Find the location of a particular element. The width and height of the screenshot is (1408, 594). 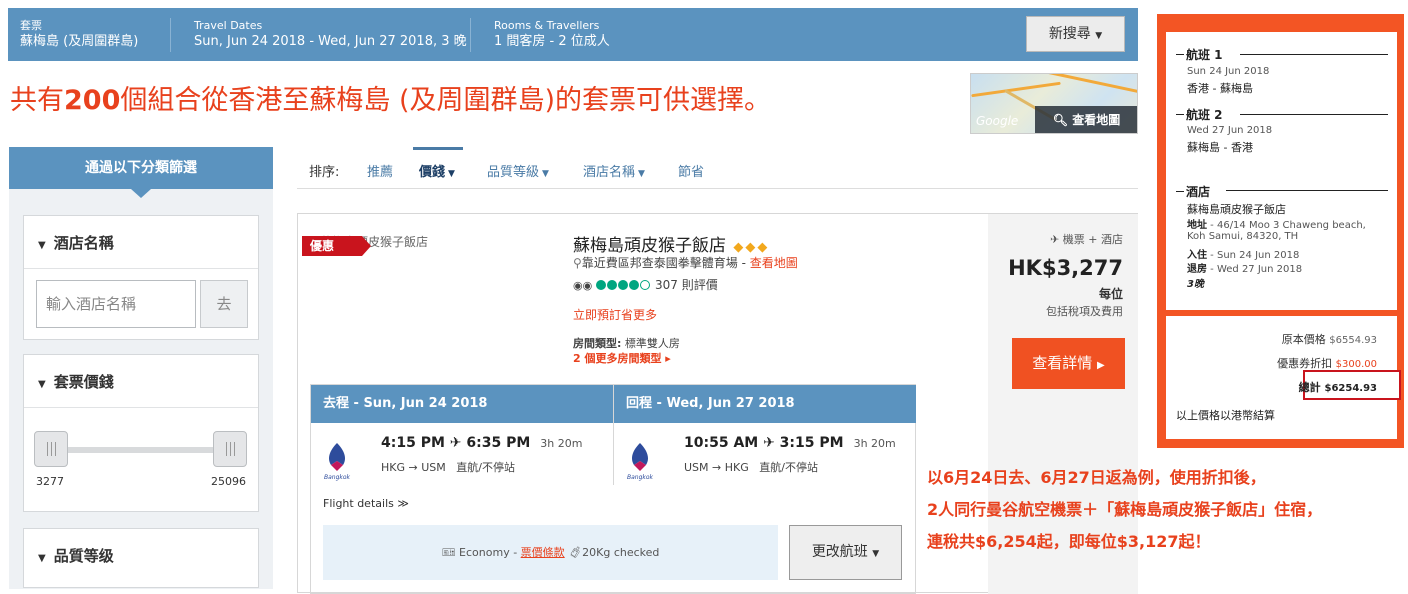

hotel-name-filter-toggle: ▼ 酒店名稱 is located at coordinates (76, 242).